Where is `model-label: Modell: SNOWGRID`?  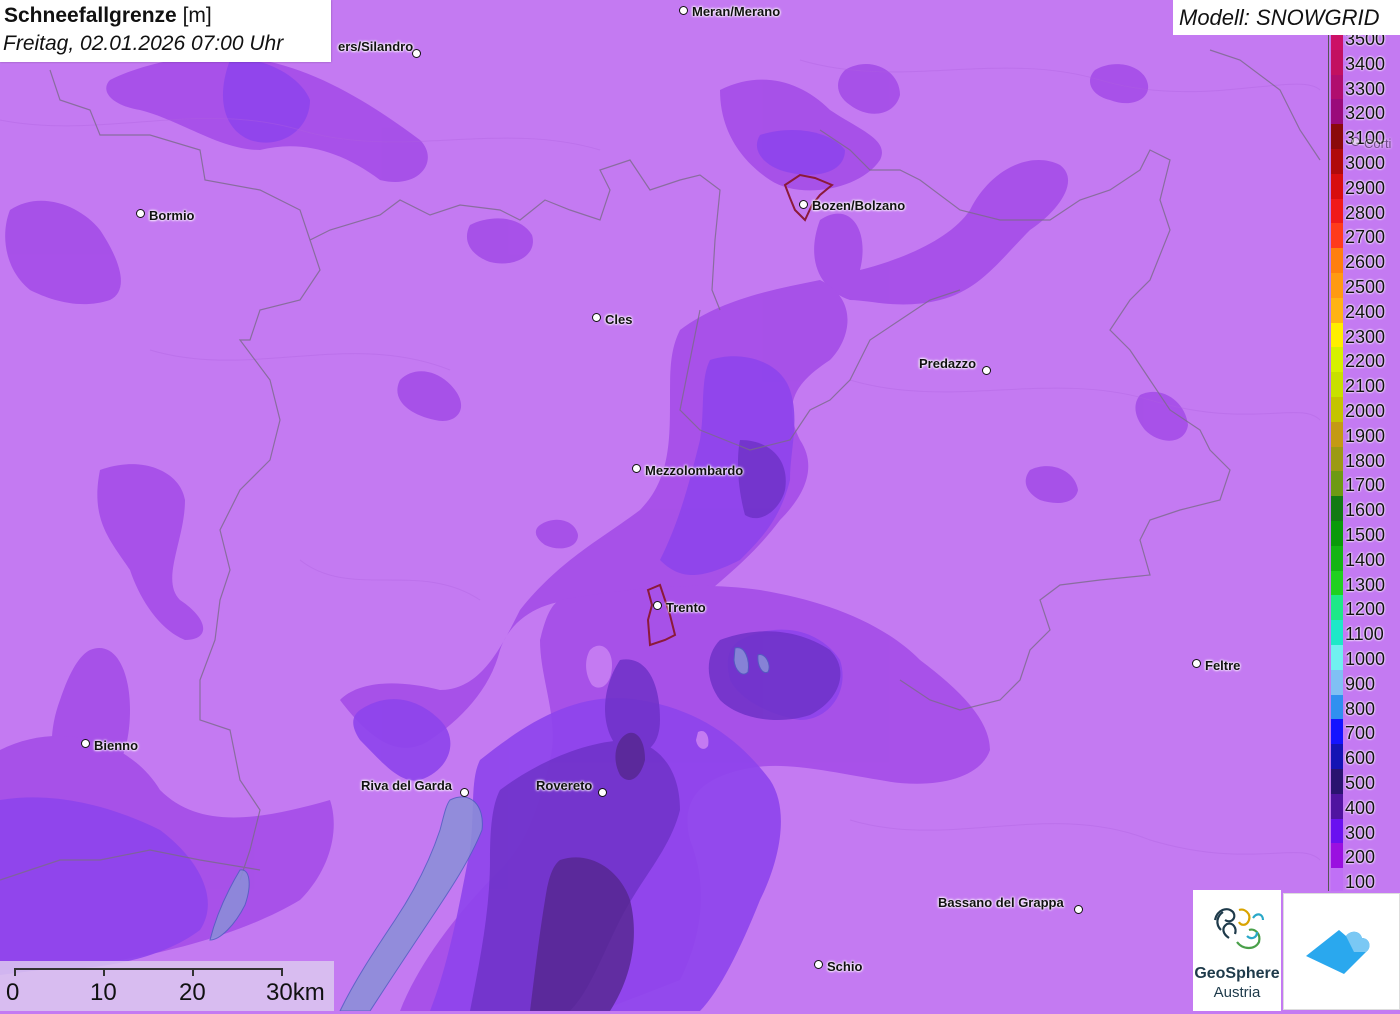 model-label: Modell: SNOWGRID is located at coordinates (1279, 17).